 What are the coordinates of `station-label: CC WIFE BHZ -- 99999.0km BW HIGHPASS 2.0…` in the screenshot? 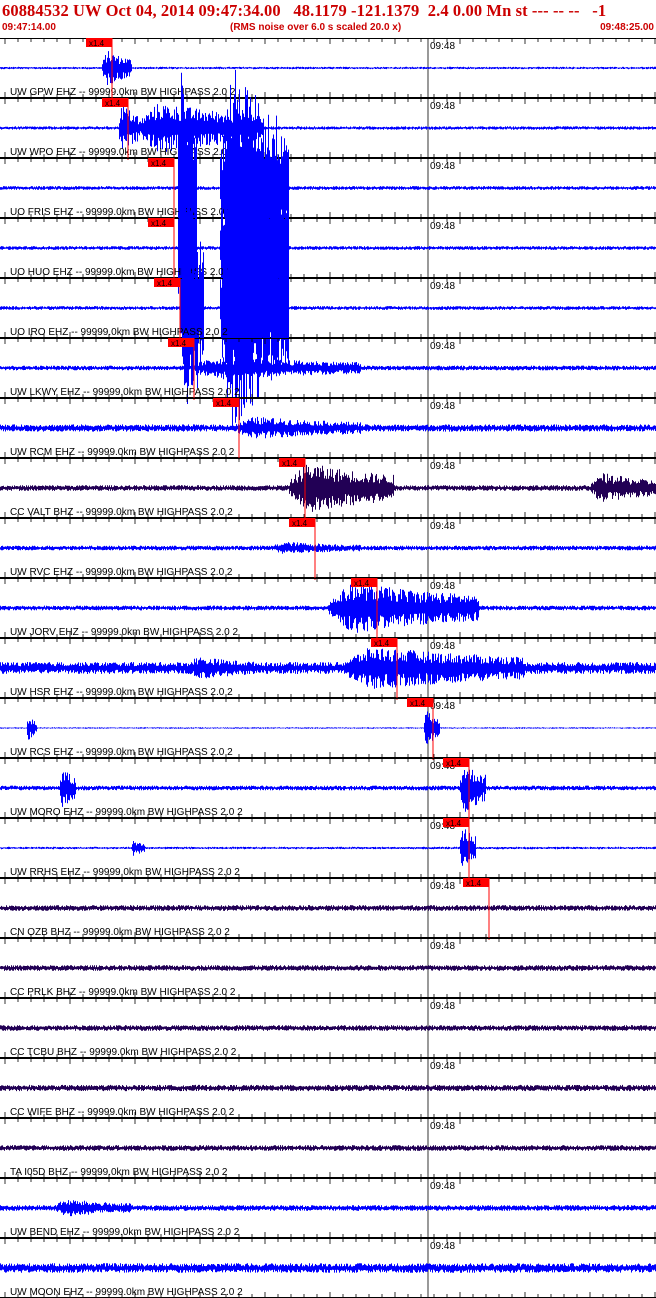 It's located at (122, 1112).